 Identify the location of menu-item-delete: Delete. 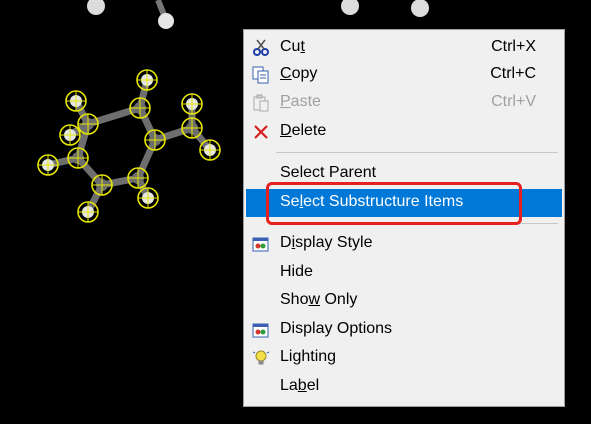
(404, 132).